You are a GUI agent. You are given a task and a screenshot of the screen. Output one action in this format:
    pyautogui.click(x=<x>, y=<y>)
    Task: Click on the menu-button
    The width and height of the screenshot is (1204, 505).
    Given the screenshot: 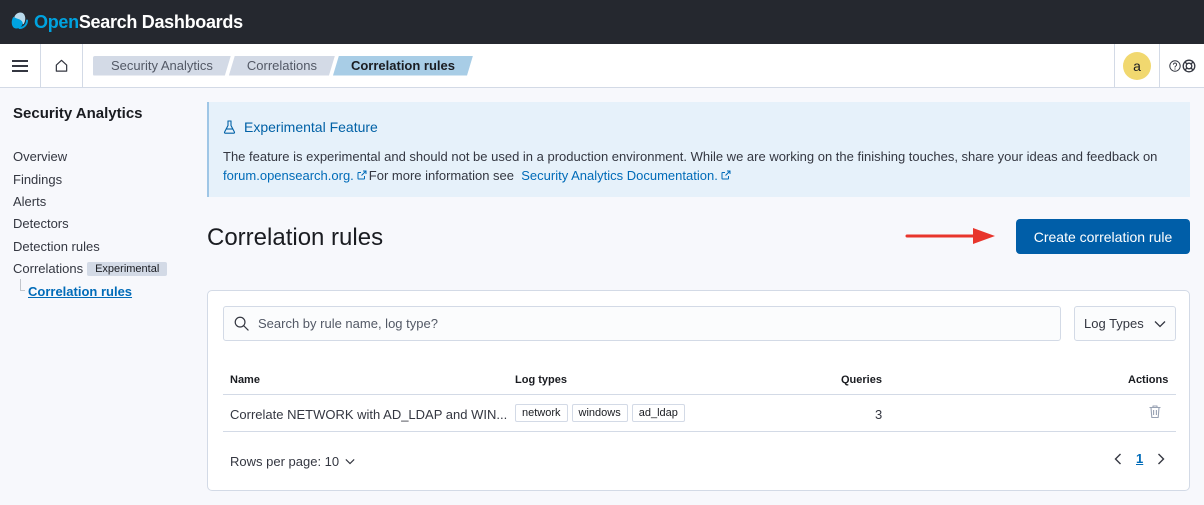 What is the action you would take?
    pyautogui.click(x=20, y=65)
    